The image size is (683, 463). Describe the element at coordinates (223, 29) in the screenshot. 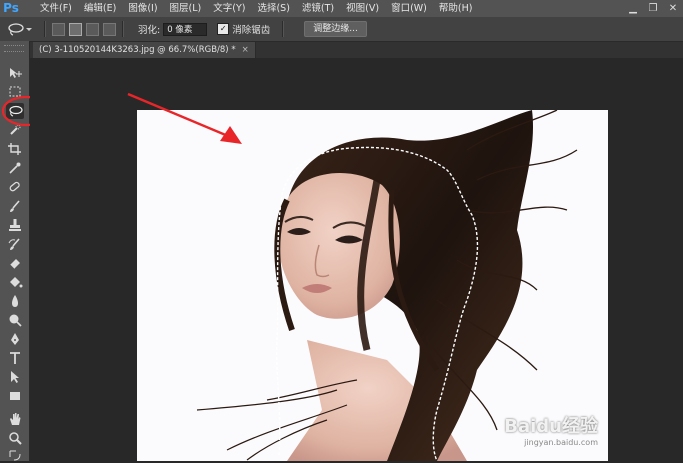

I see `antialias-checkbox: ✓` at that location.